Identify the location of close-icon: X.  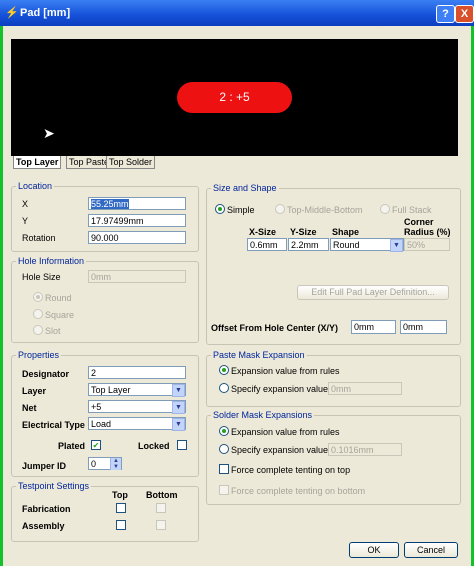
(464, 14).